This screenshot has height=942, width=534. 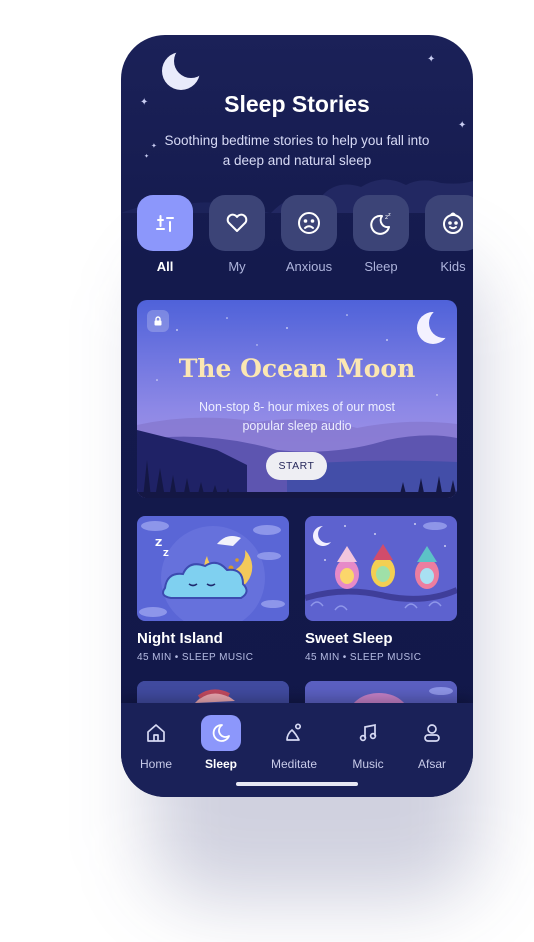 I want to click on category-list: All My Anxious z z Sleep Kids, so click(x=305, y=240).